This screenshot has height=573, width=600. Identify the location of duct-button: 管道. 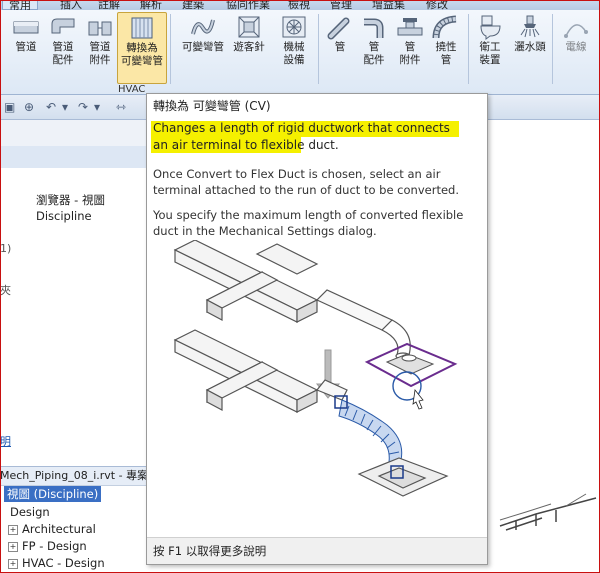
(26, 33).